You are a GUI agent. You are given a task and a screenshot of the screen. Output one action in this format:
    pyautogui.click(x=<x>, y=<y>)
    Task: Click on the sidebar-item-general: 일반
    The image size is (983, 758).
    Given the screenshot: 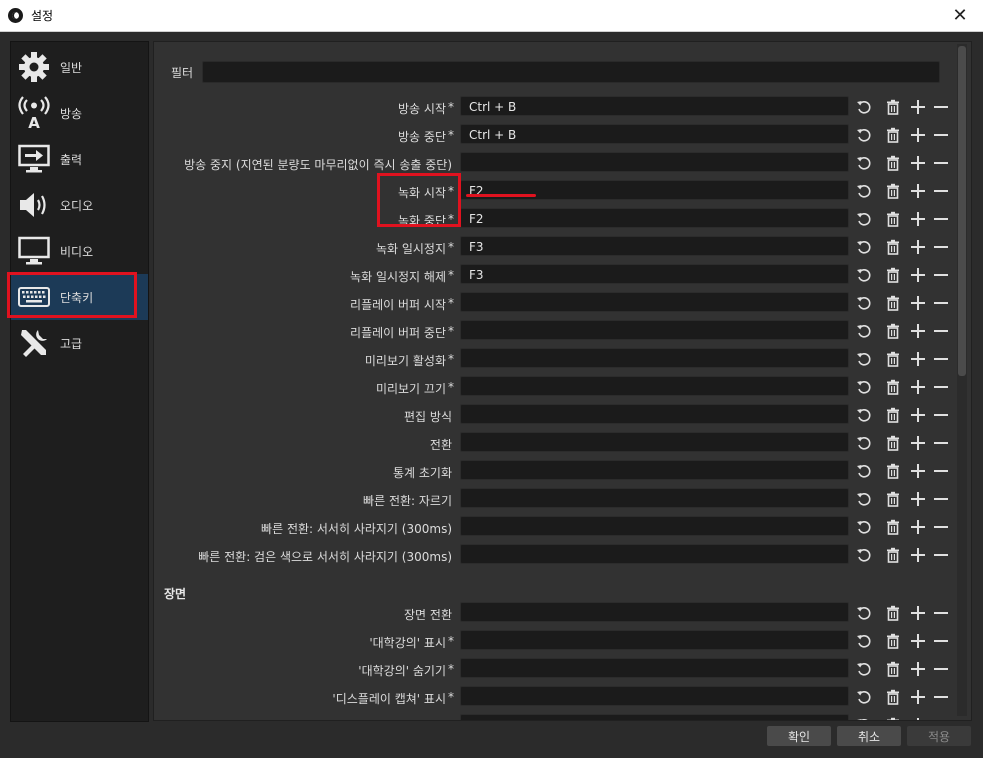 What is the action you would take?
    pyautogui.click(x=79, y=67)
    